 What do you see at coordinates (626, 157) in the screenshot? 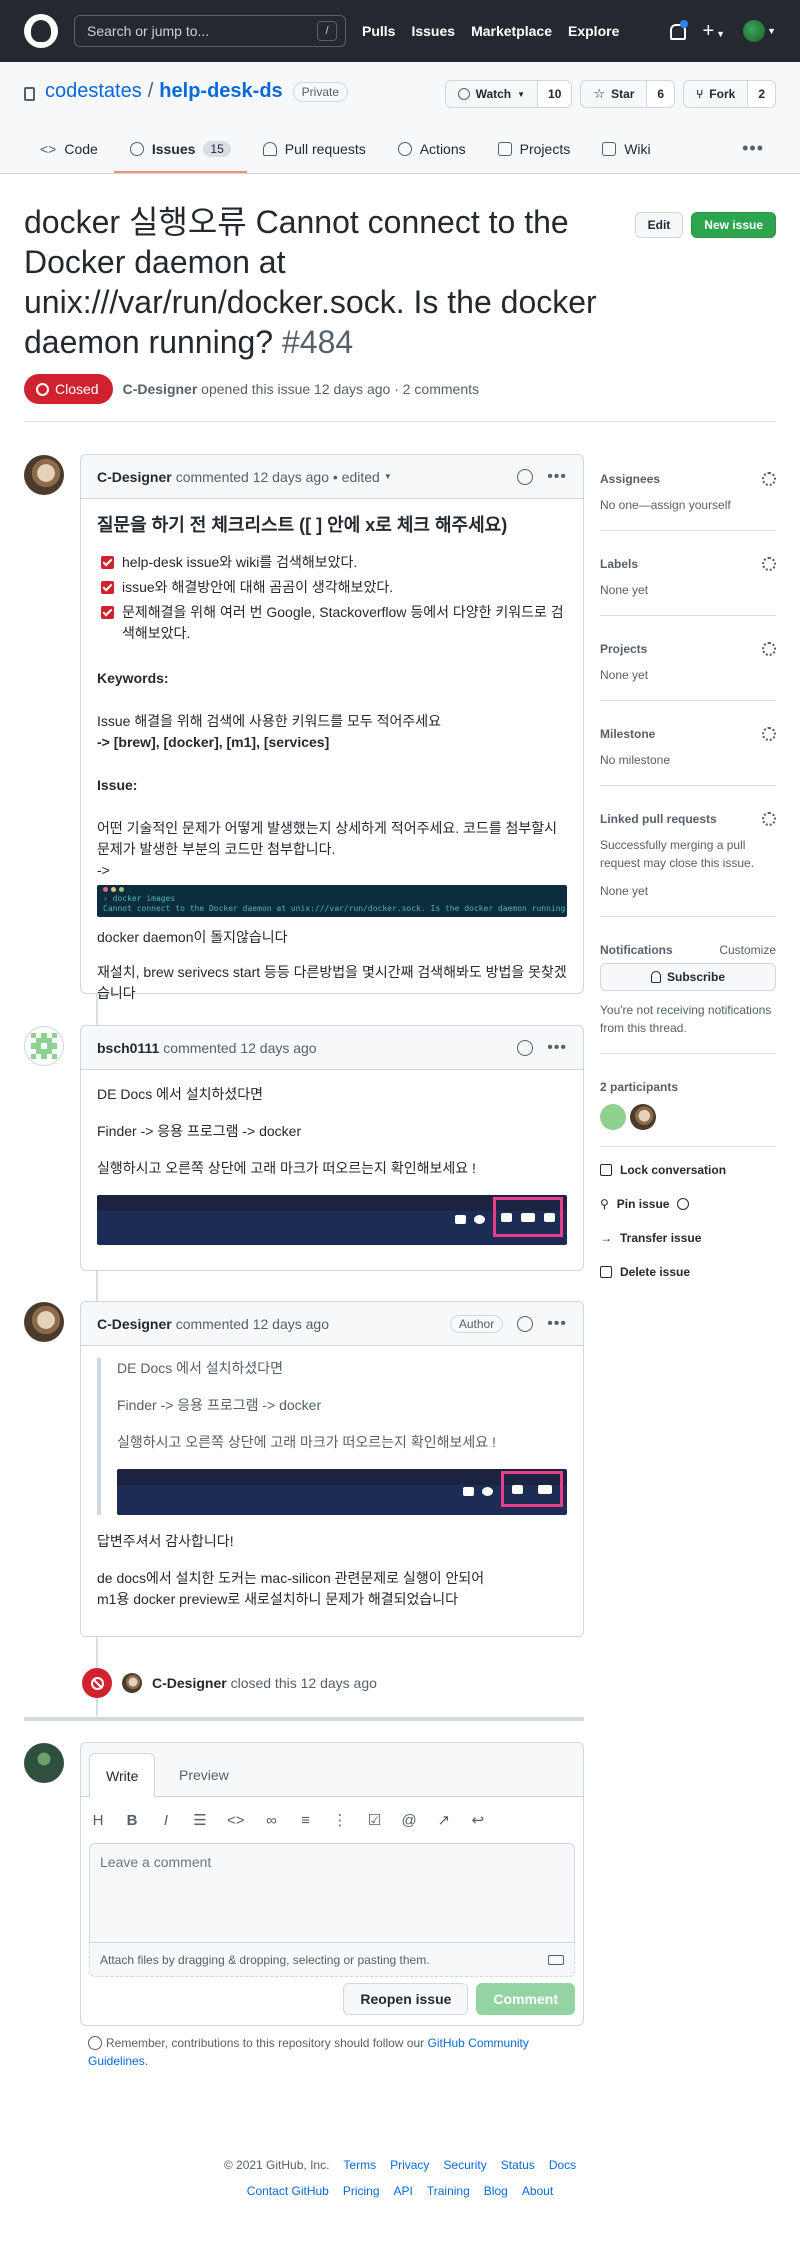
I see `tab-wiki: Wiki` at bounding box center [626, 157].